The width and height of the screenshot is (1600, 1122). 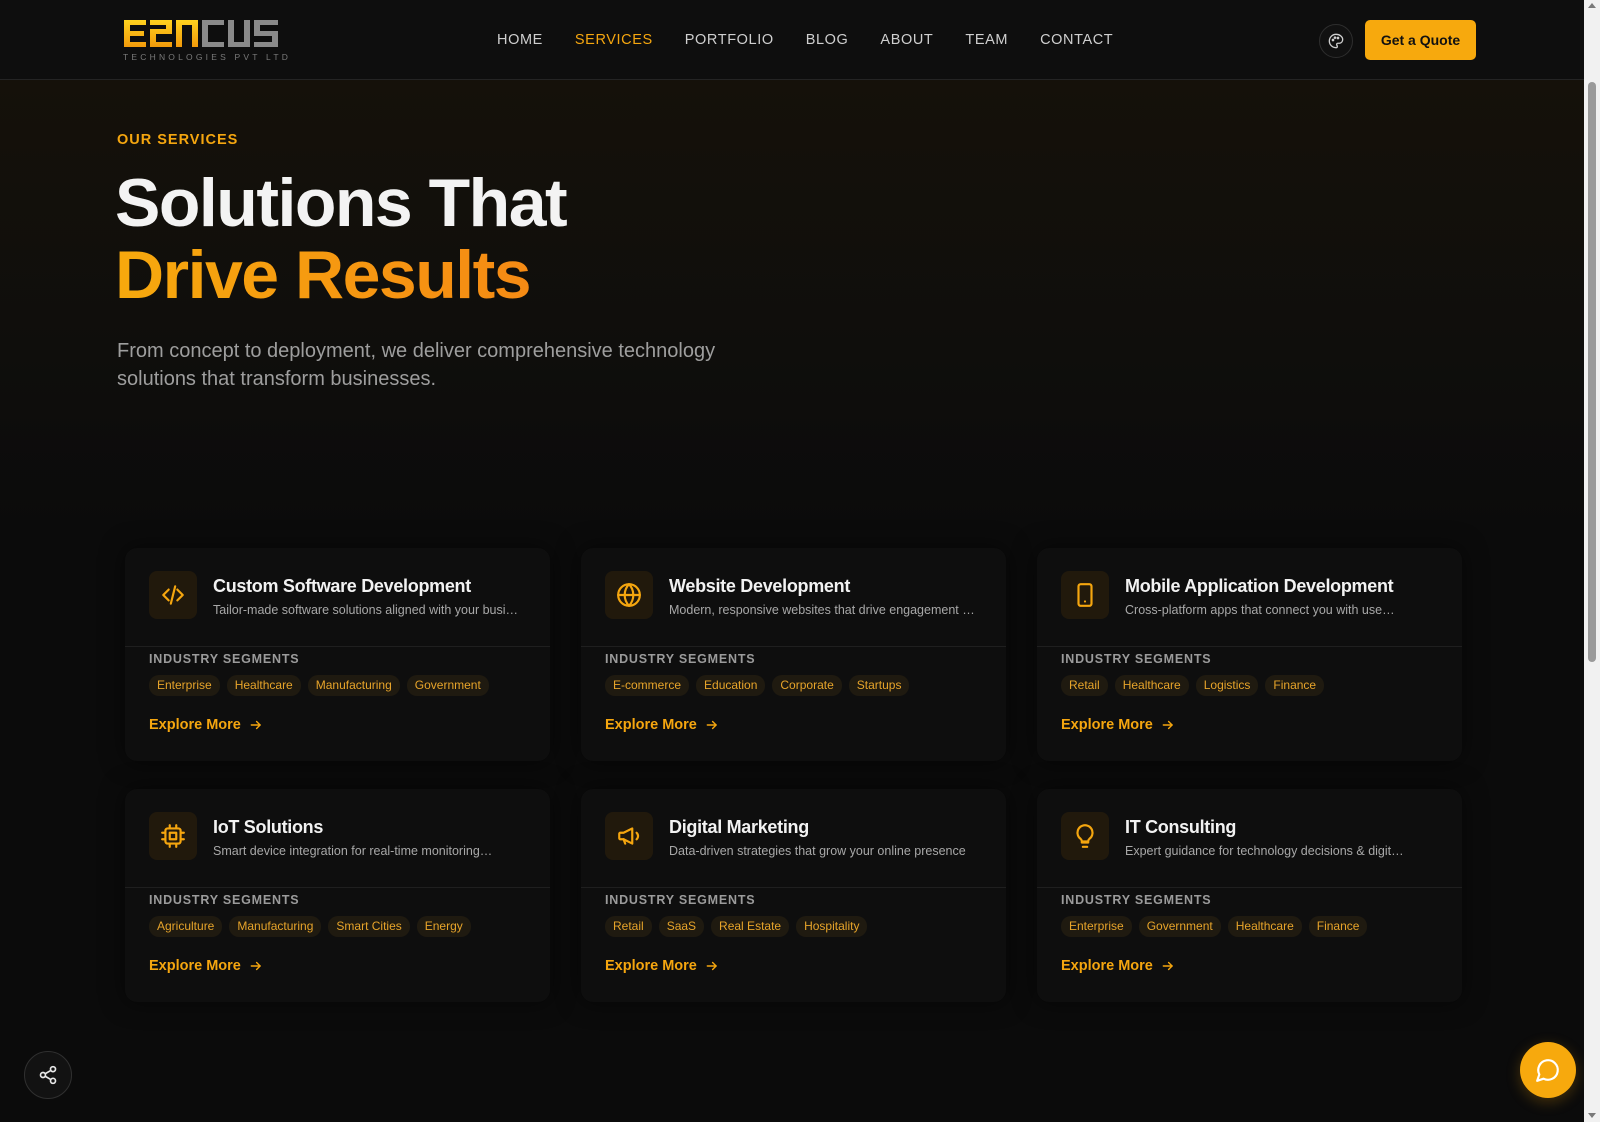 I want to click on brand-logo: TECHNOLOGIES PVT LTD, so click(x=205, y=40).